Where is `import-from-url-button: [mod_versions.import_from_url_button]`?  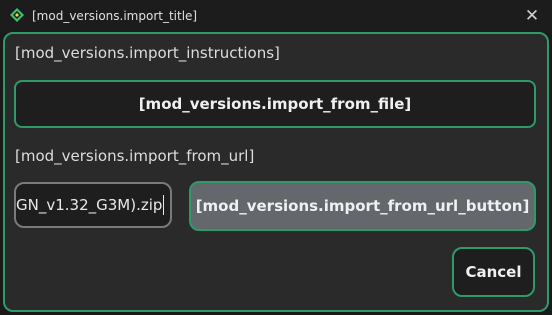 import-from-url-button: [mod_versions.import_from_url_button] is located at coordinates (362, 206).